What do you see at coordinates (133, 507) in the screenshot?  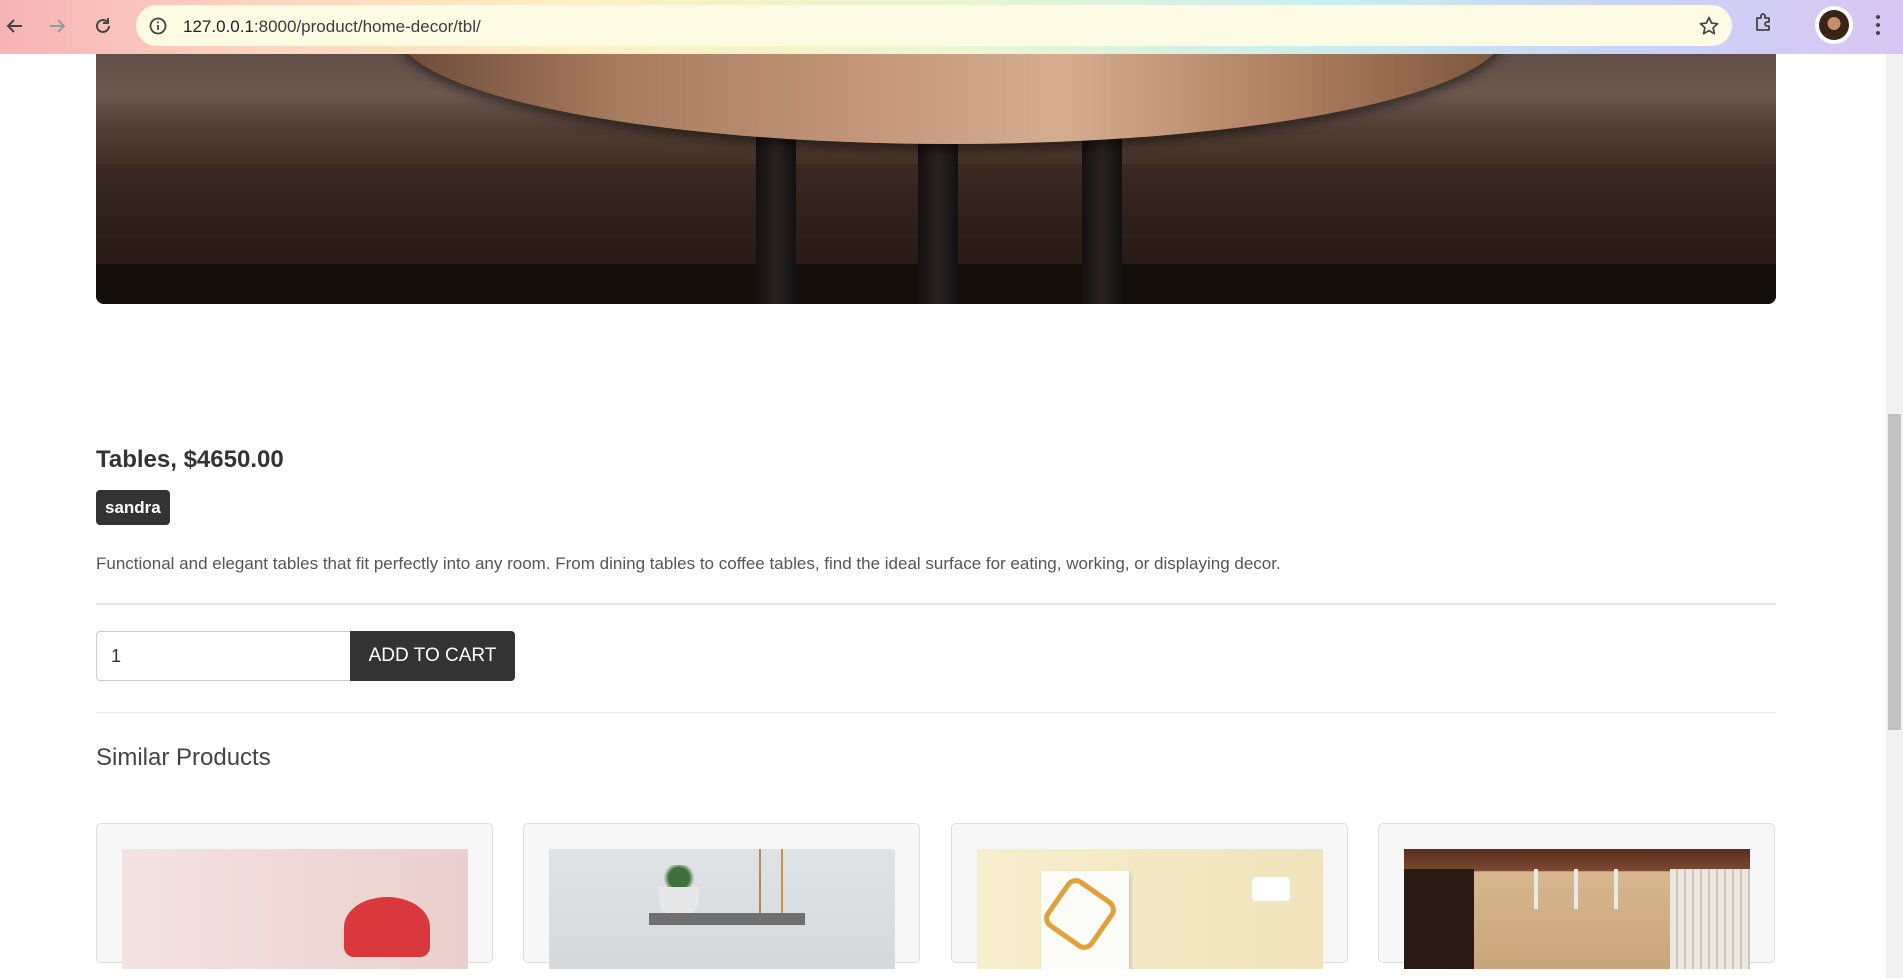 I see `seller-badge: sandra` at bounding box center [133, 507].